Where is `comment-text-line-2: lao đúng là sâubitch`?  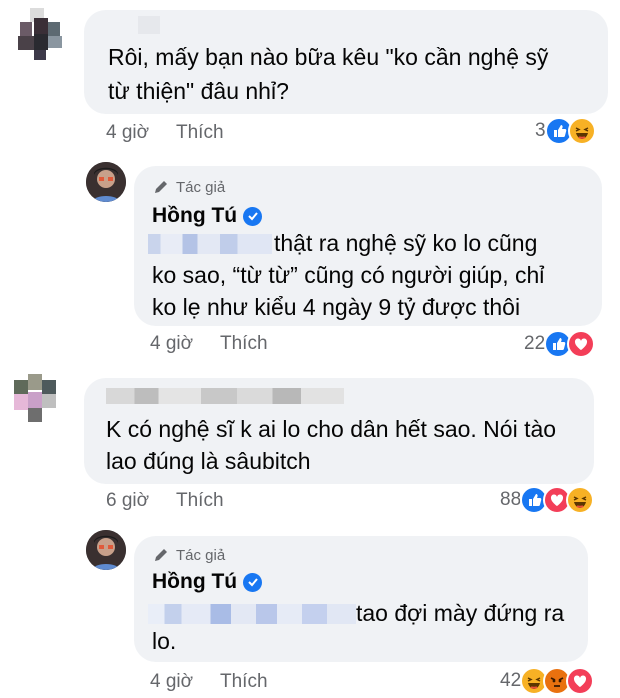 comment-text-line-2: lao đúng là sâubitch is located at coordinates (208, 461).